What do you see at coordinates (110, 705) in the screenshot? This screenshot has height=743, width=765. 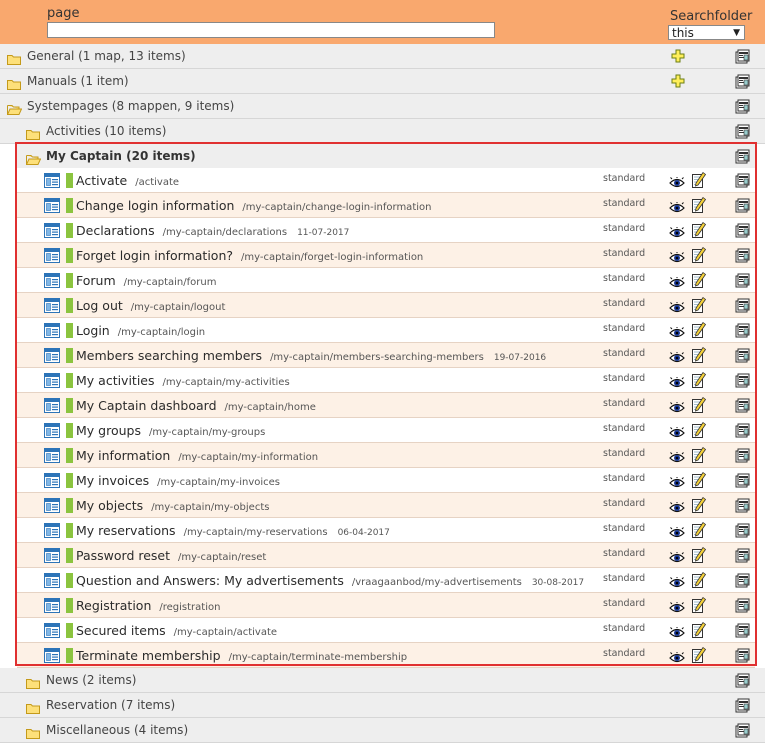 I see `folder-label: Reservation (7 items)` at bounding box center [110, 705].